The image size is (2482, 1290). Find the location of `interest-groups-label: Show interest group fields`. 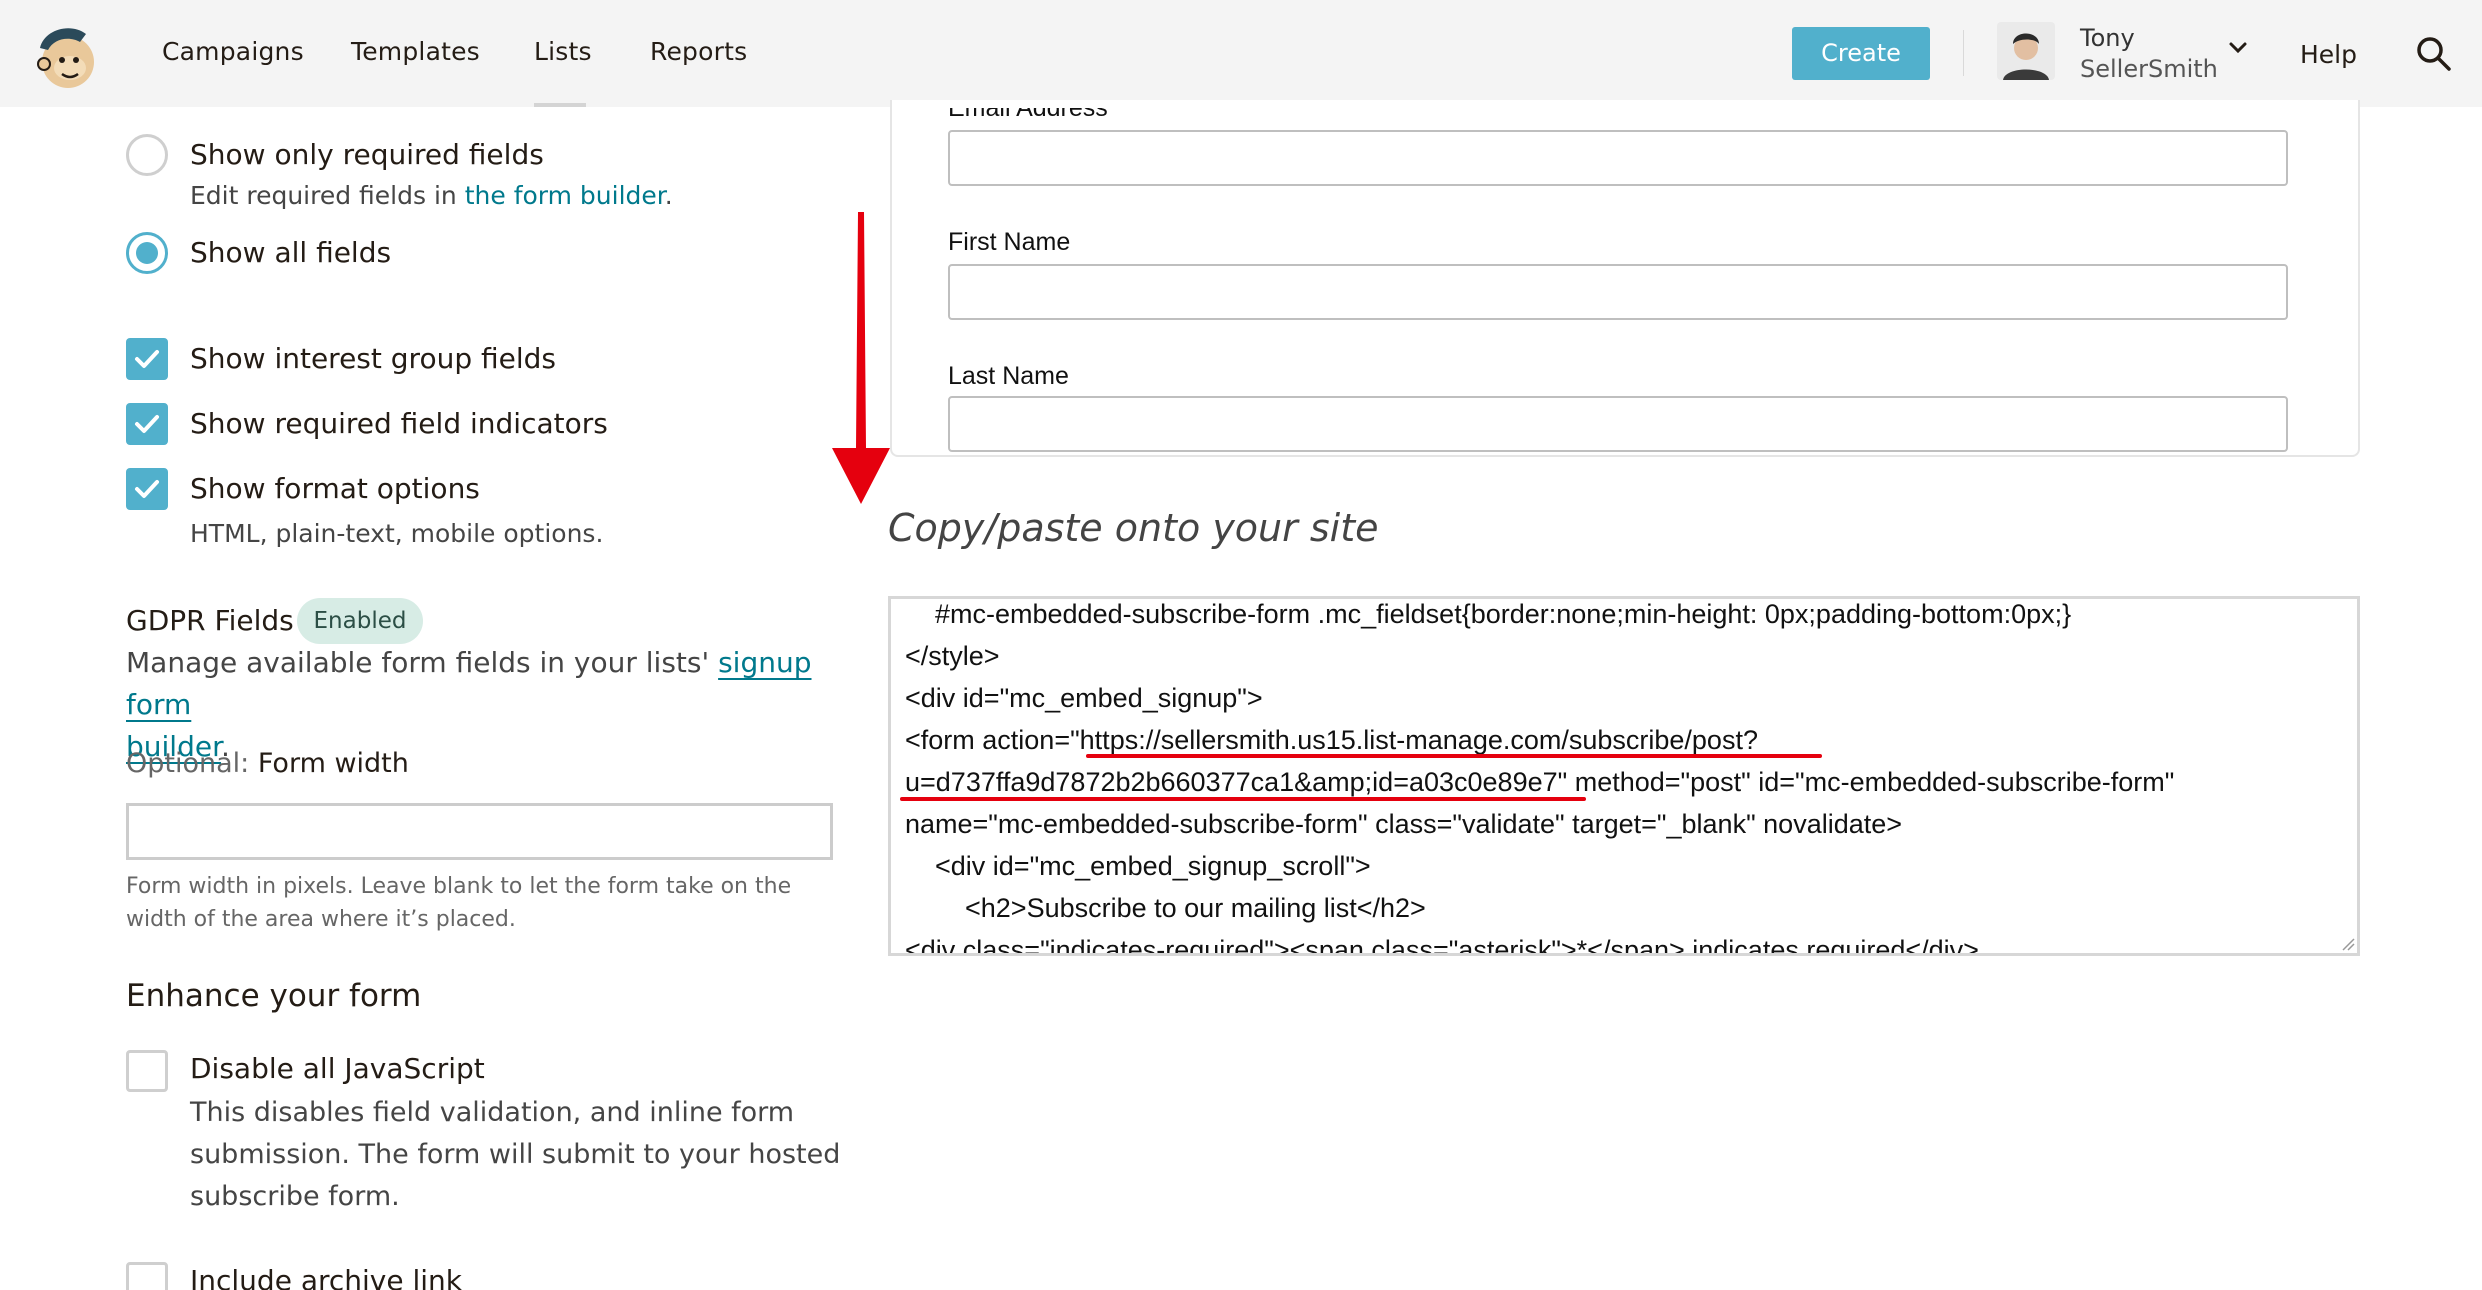

interest-groups-label: Show interest group fields is located at coordinates (373, 358).